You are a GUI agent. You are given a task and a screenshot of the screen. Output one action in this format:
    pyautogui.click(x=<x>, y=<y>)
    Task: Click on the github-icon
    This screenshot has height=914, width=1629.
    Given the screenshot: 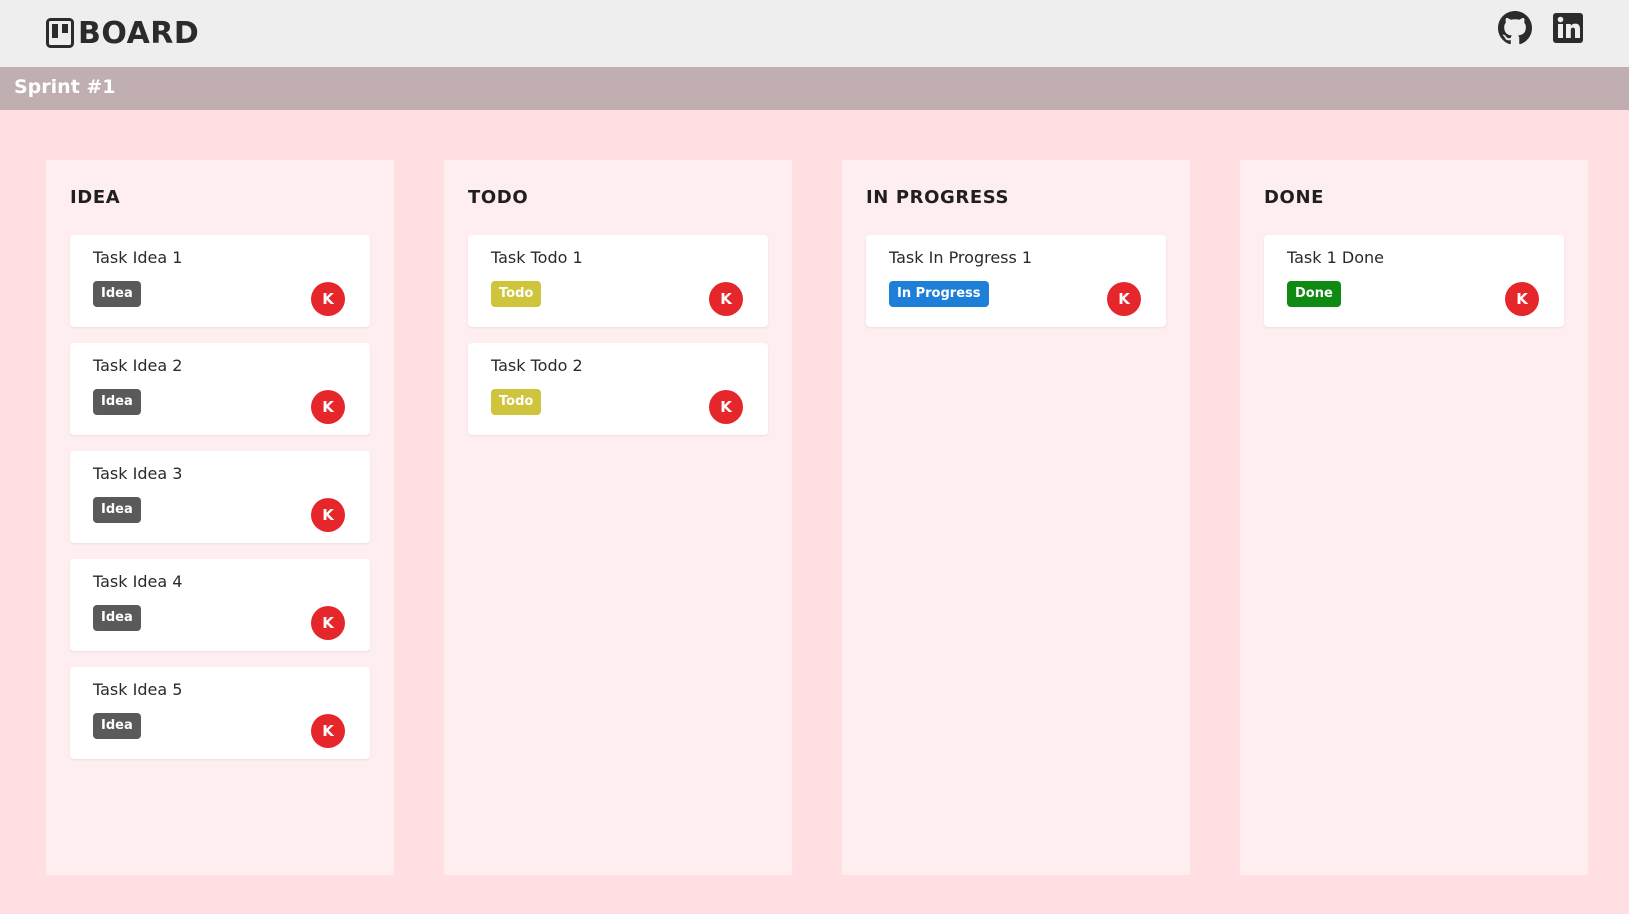 What is the action you would take?
    pyautogui.click(x=1515, y=28)
    